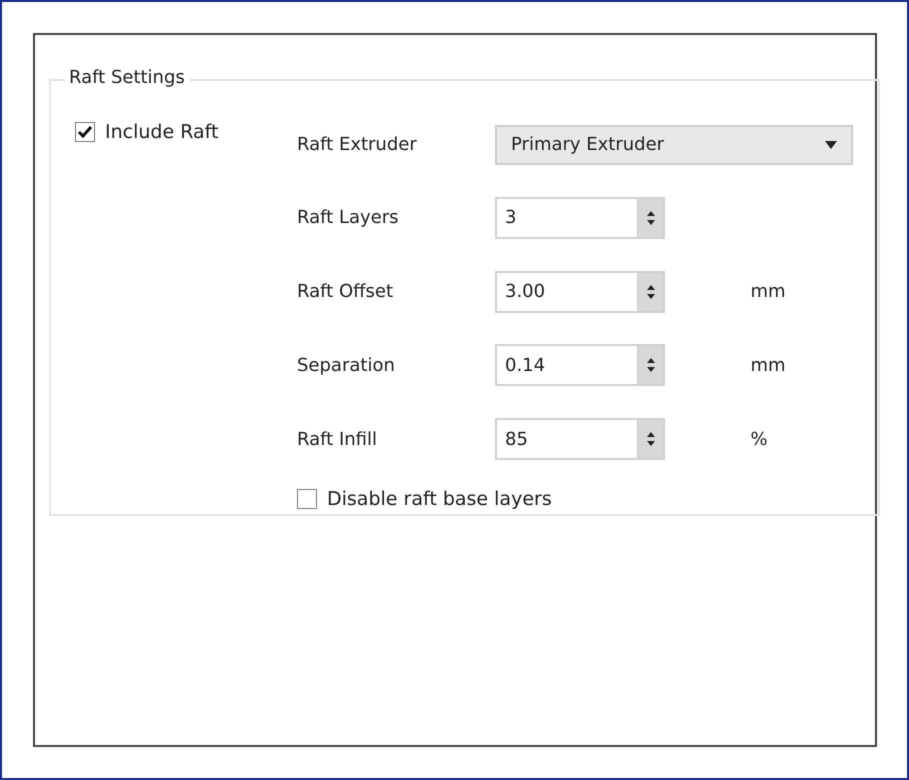 This screenshot has height=780, width=909. I want to click on extruder-dropdown: Primary Extruder, so click(674, 144).